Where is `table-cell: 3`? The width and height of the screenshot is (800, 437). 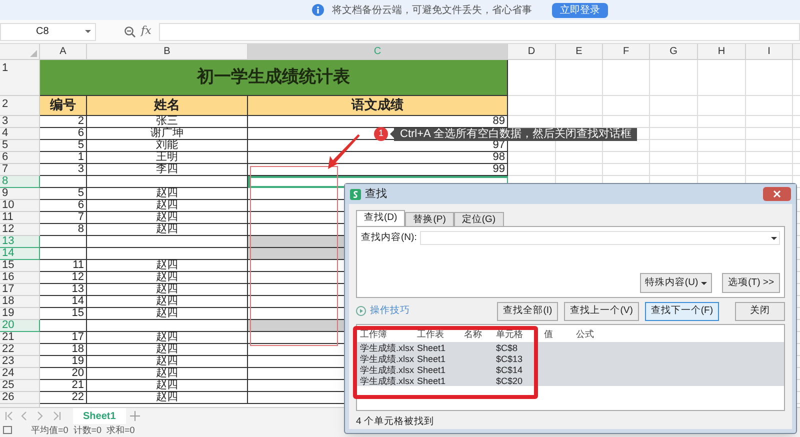 table-cell: 3 is located at coordinates (63, 170).